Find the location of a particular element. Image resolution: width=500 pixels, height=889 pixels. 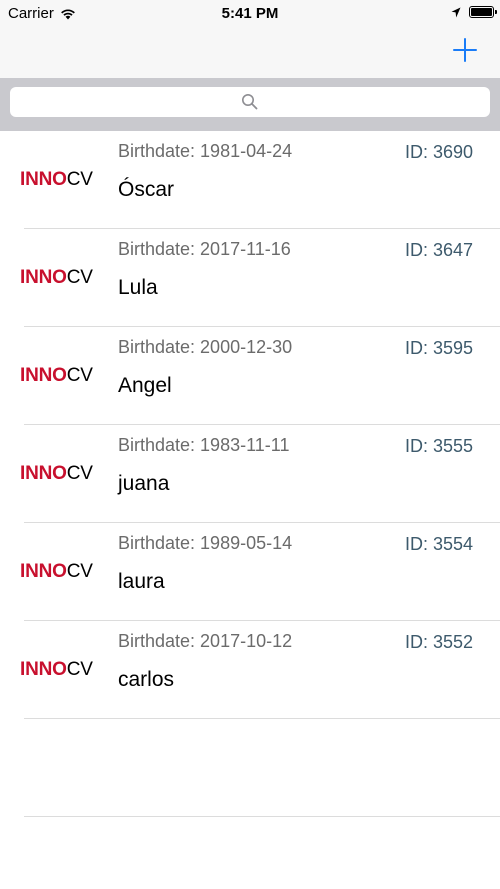

user-id-label: ID: 3552 is located at coordinates (439, 642).